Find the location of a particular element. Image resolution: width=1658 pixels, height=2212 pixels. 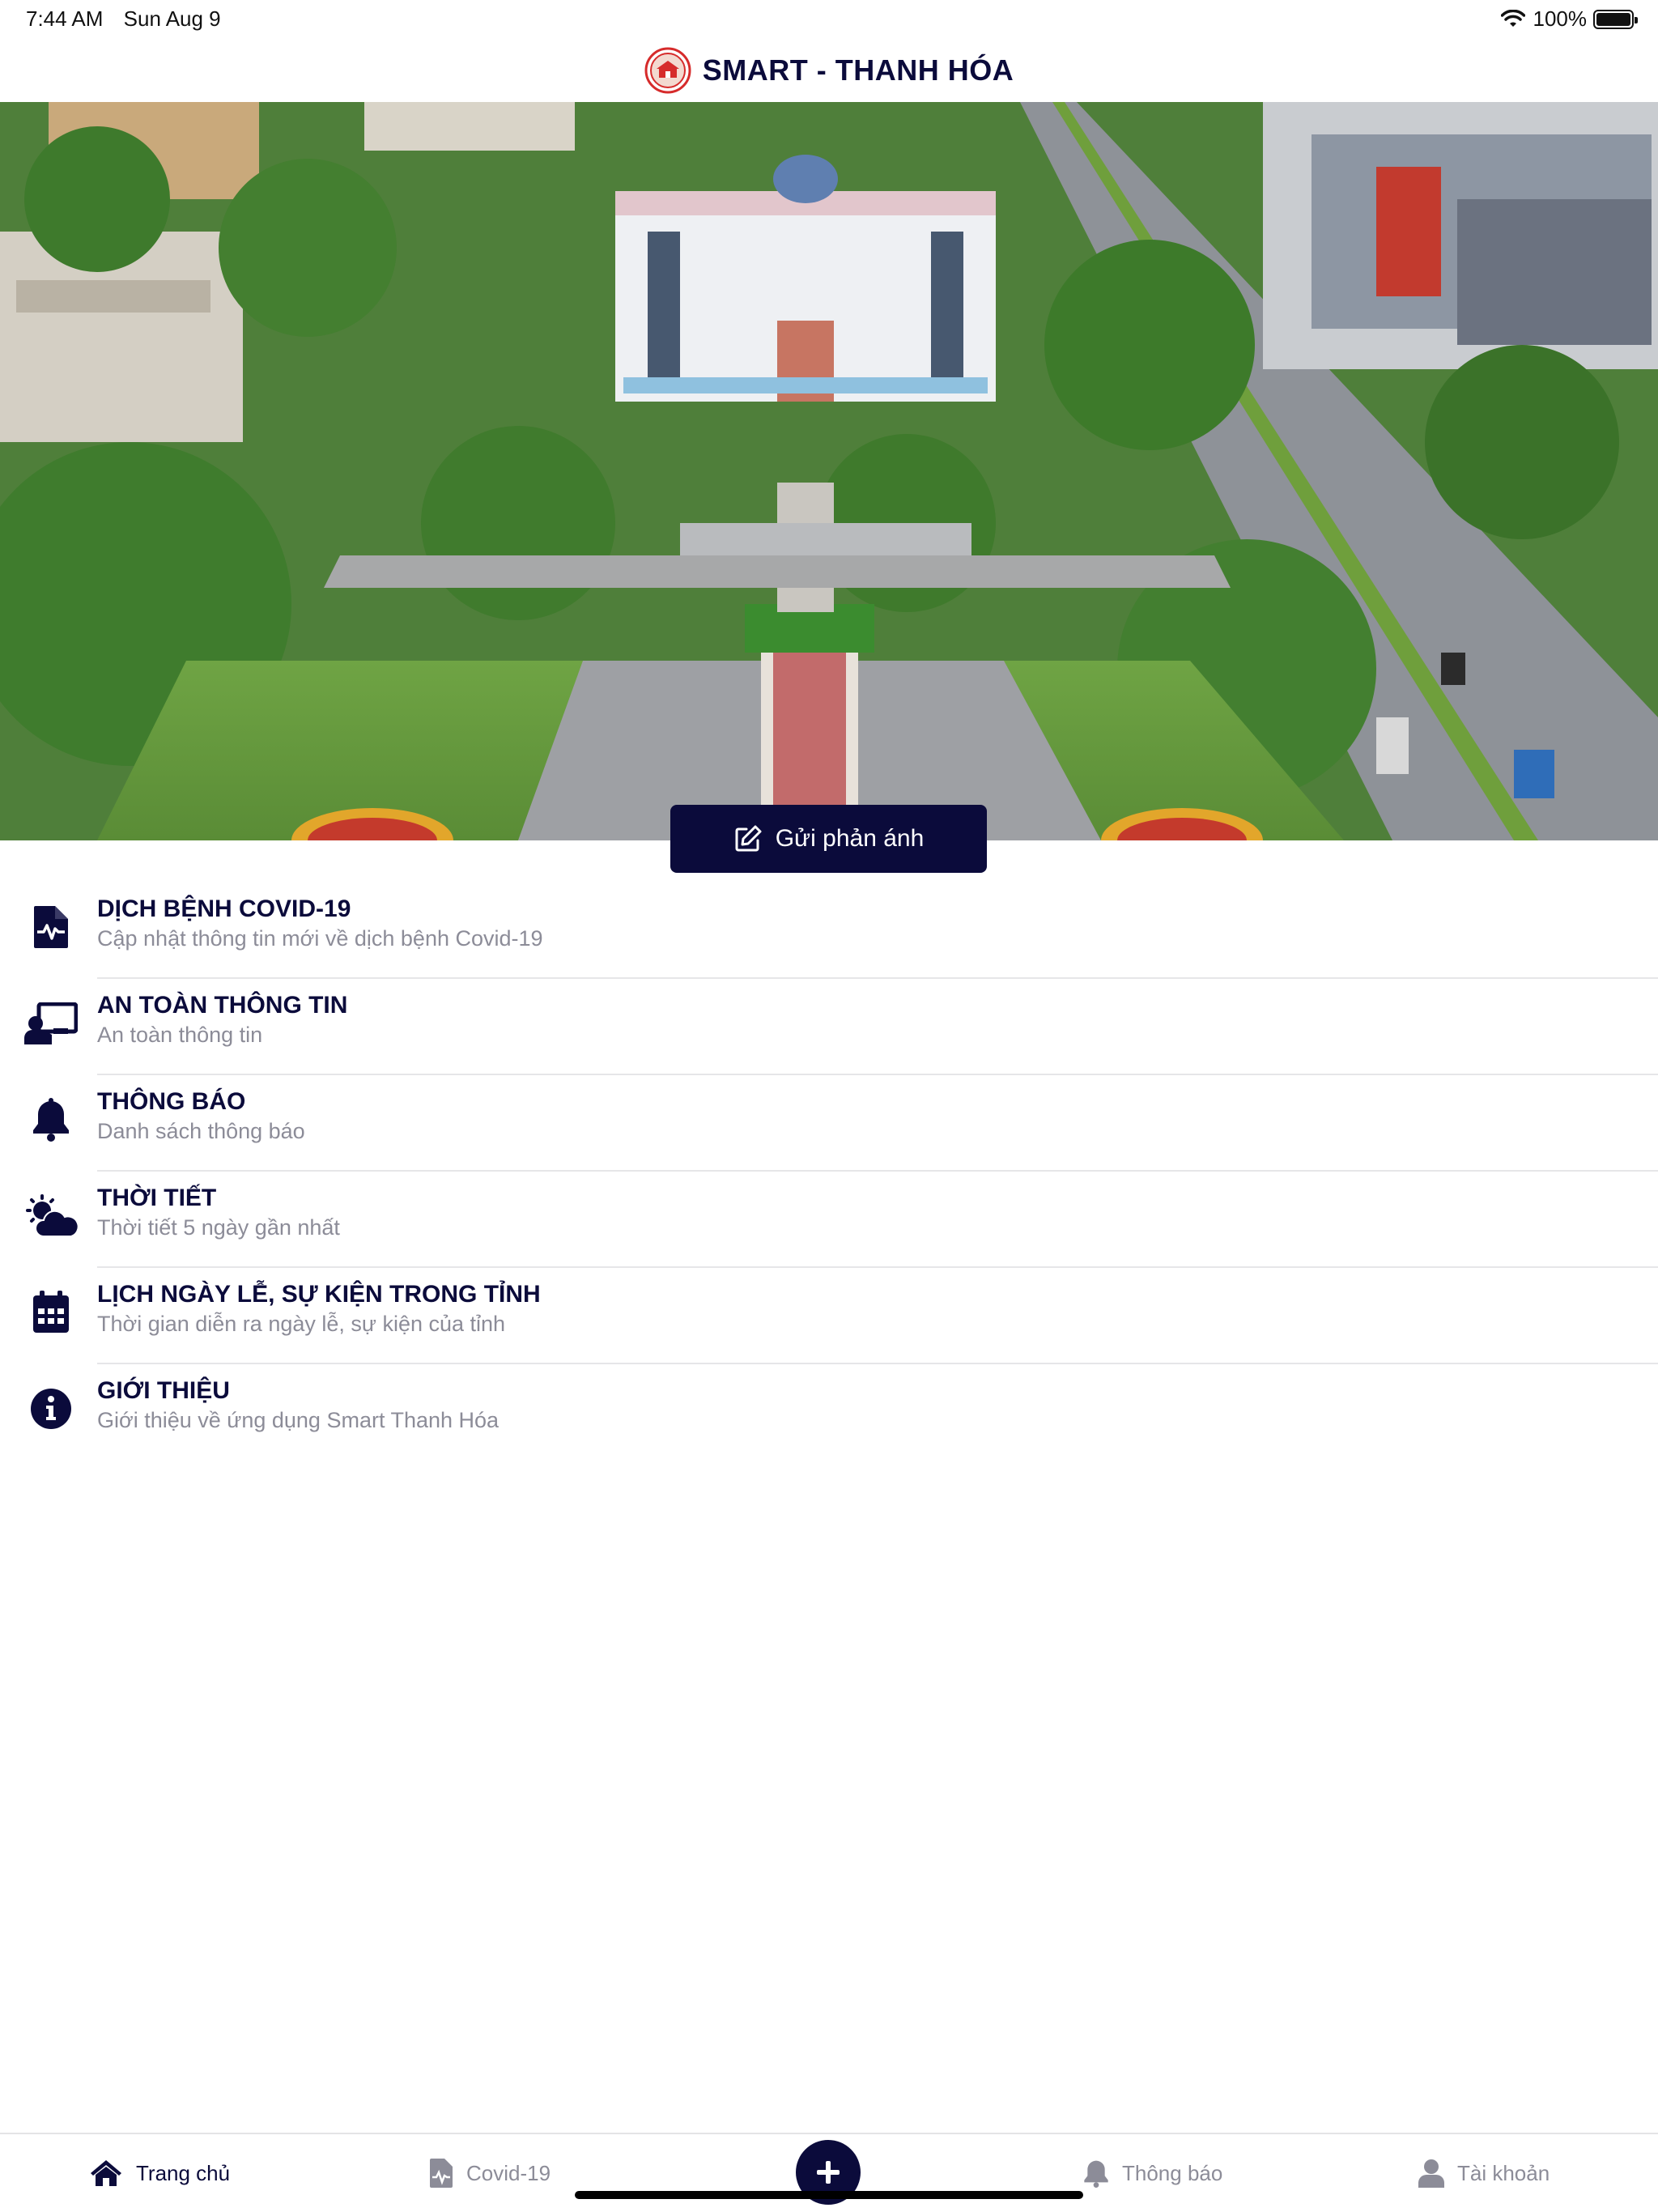

battery-icon is located at coordinates (1615, 19).